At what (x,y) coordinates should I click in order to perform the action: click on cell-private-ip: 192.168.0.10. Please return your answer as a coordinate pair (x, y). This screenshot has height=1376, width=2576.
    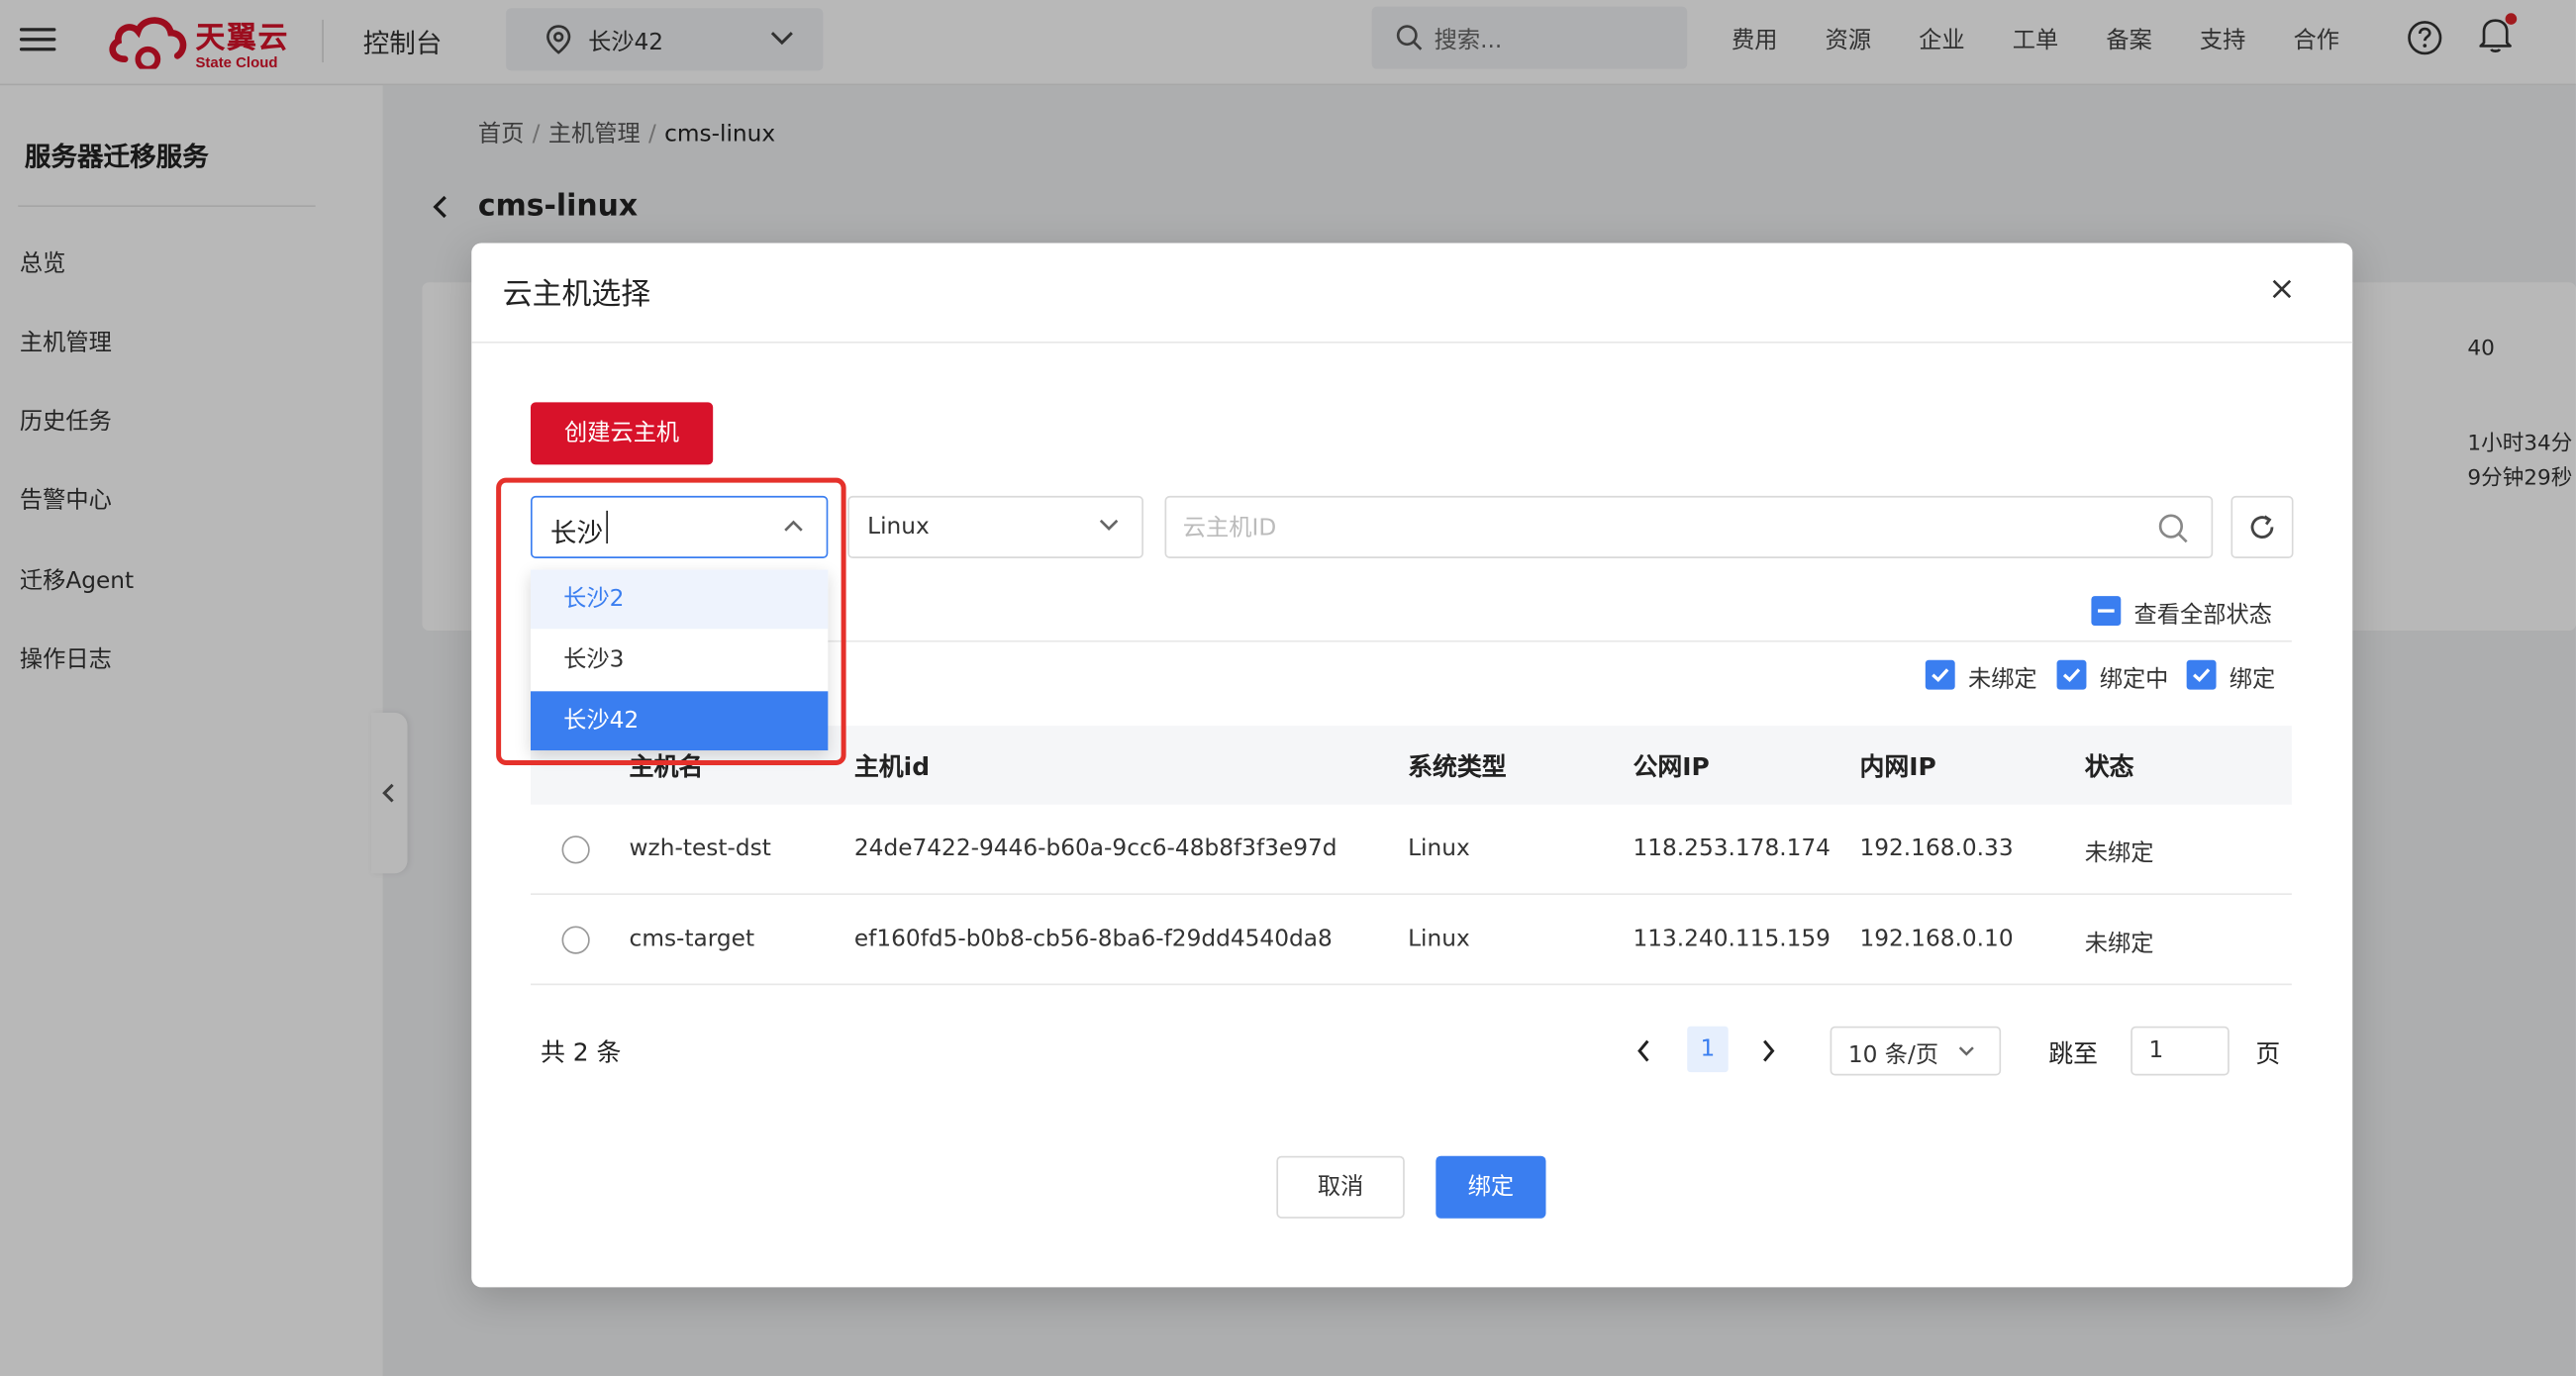
    Looking at the image, I should click on (1937, 939).